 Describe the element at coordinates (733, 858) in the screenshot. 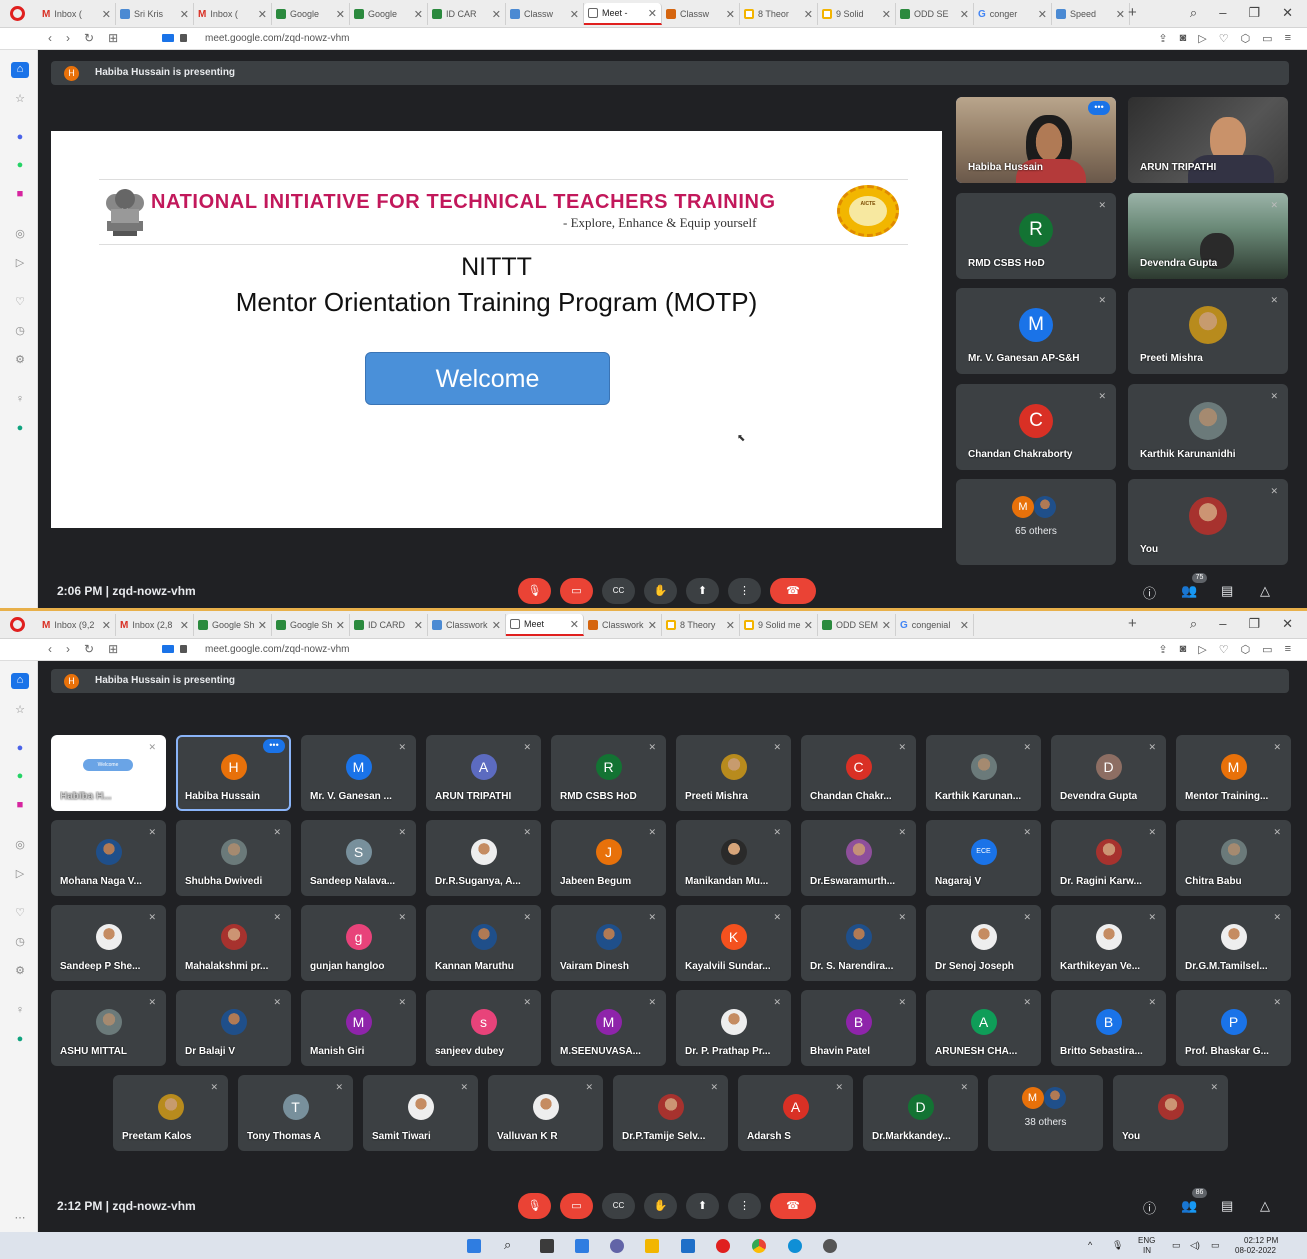

I see `participant-tile: Manikandan Mu... ✕` at that location.